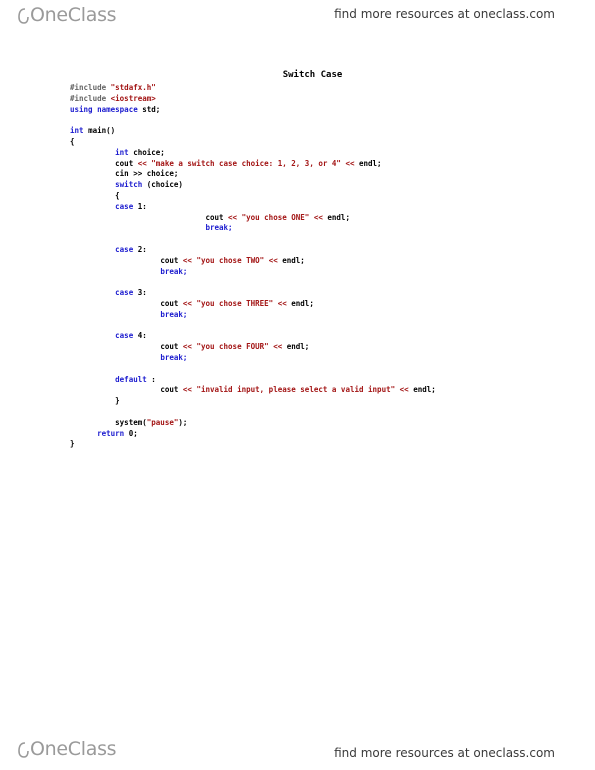 The height and width of the screenshot is (770, 595). Describe the element at coordinates (149, 185) in the screenshot. I see `code-line: switch (choice)` at that location.